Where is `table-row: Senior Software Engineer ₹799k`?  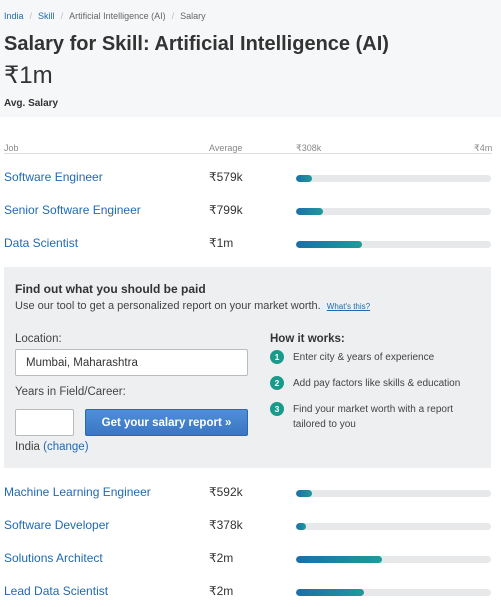
table-row: Senior Software Engineer ₹799k is located at coordinates (250, 211).